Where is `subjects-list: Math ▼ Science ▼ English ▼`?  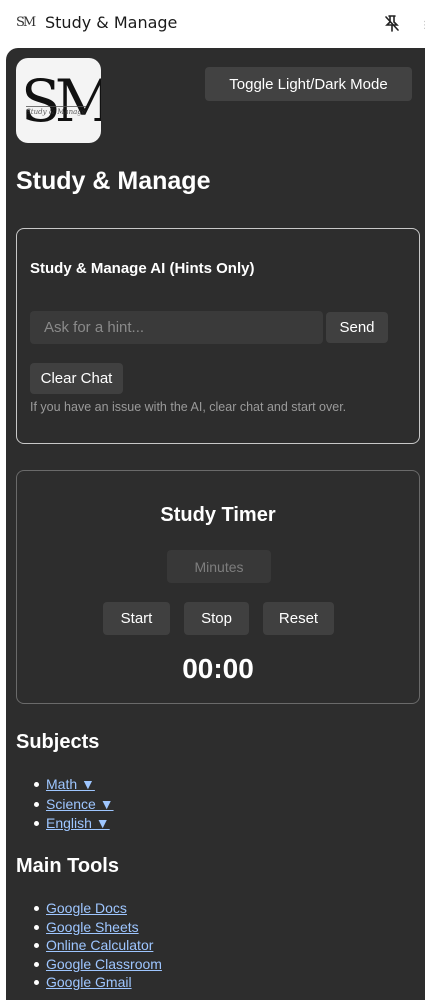
subjects-list: Math ▼ Science ▼ English ▼ is located at coordinates (74, 804).